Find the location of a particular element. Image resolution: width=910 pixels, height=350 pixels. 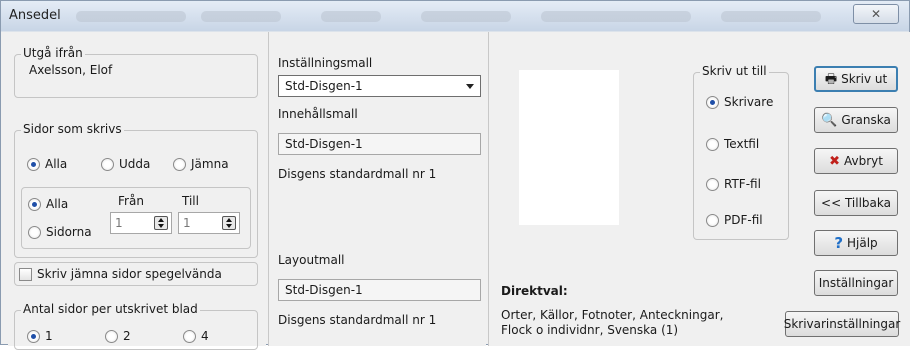

radio-udda-indicator is located at coordinates (107, 164).